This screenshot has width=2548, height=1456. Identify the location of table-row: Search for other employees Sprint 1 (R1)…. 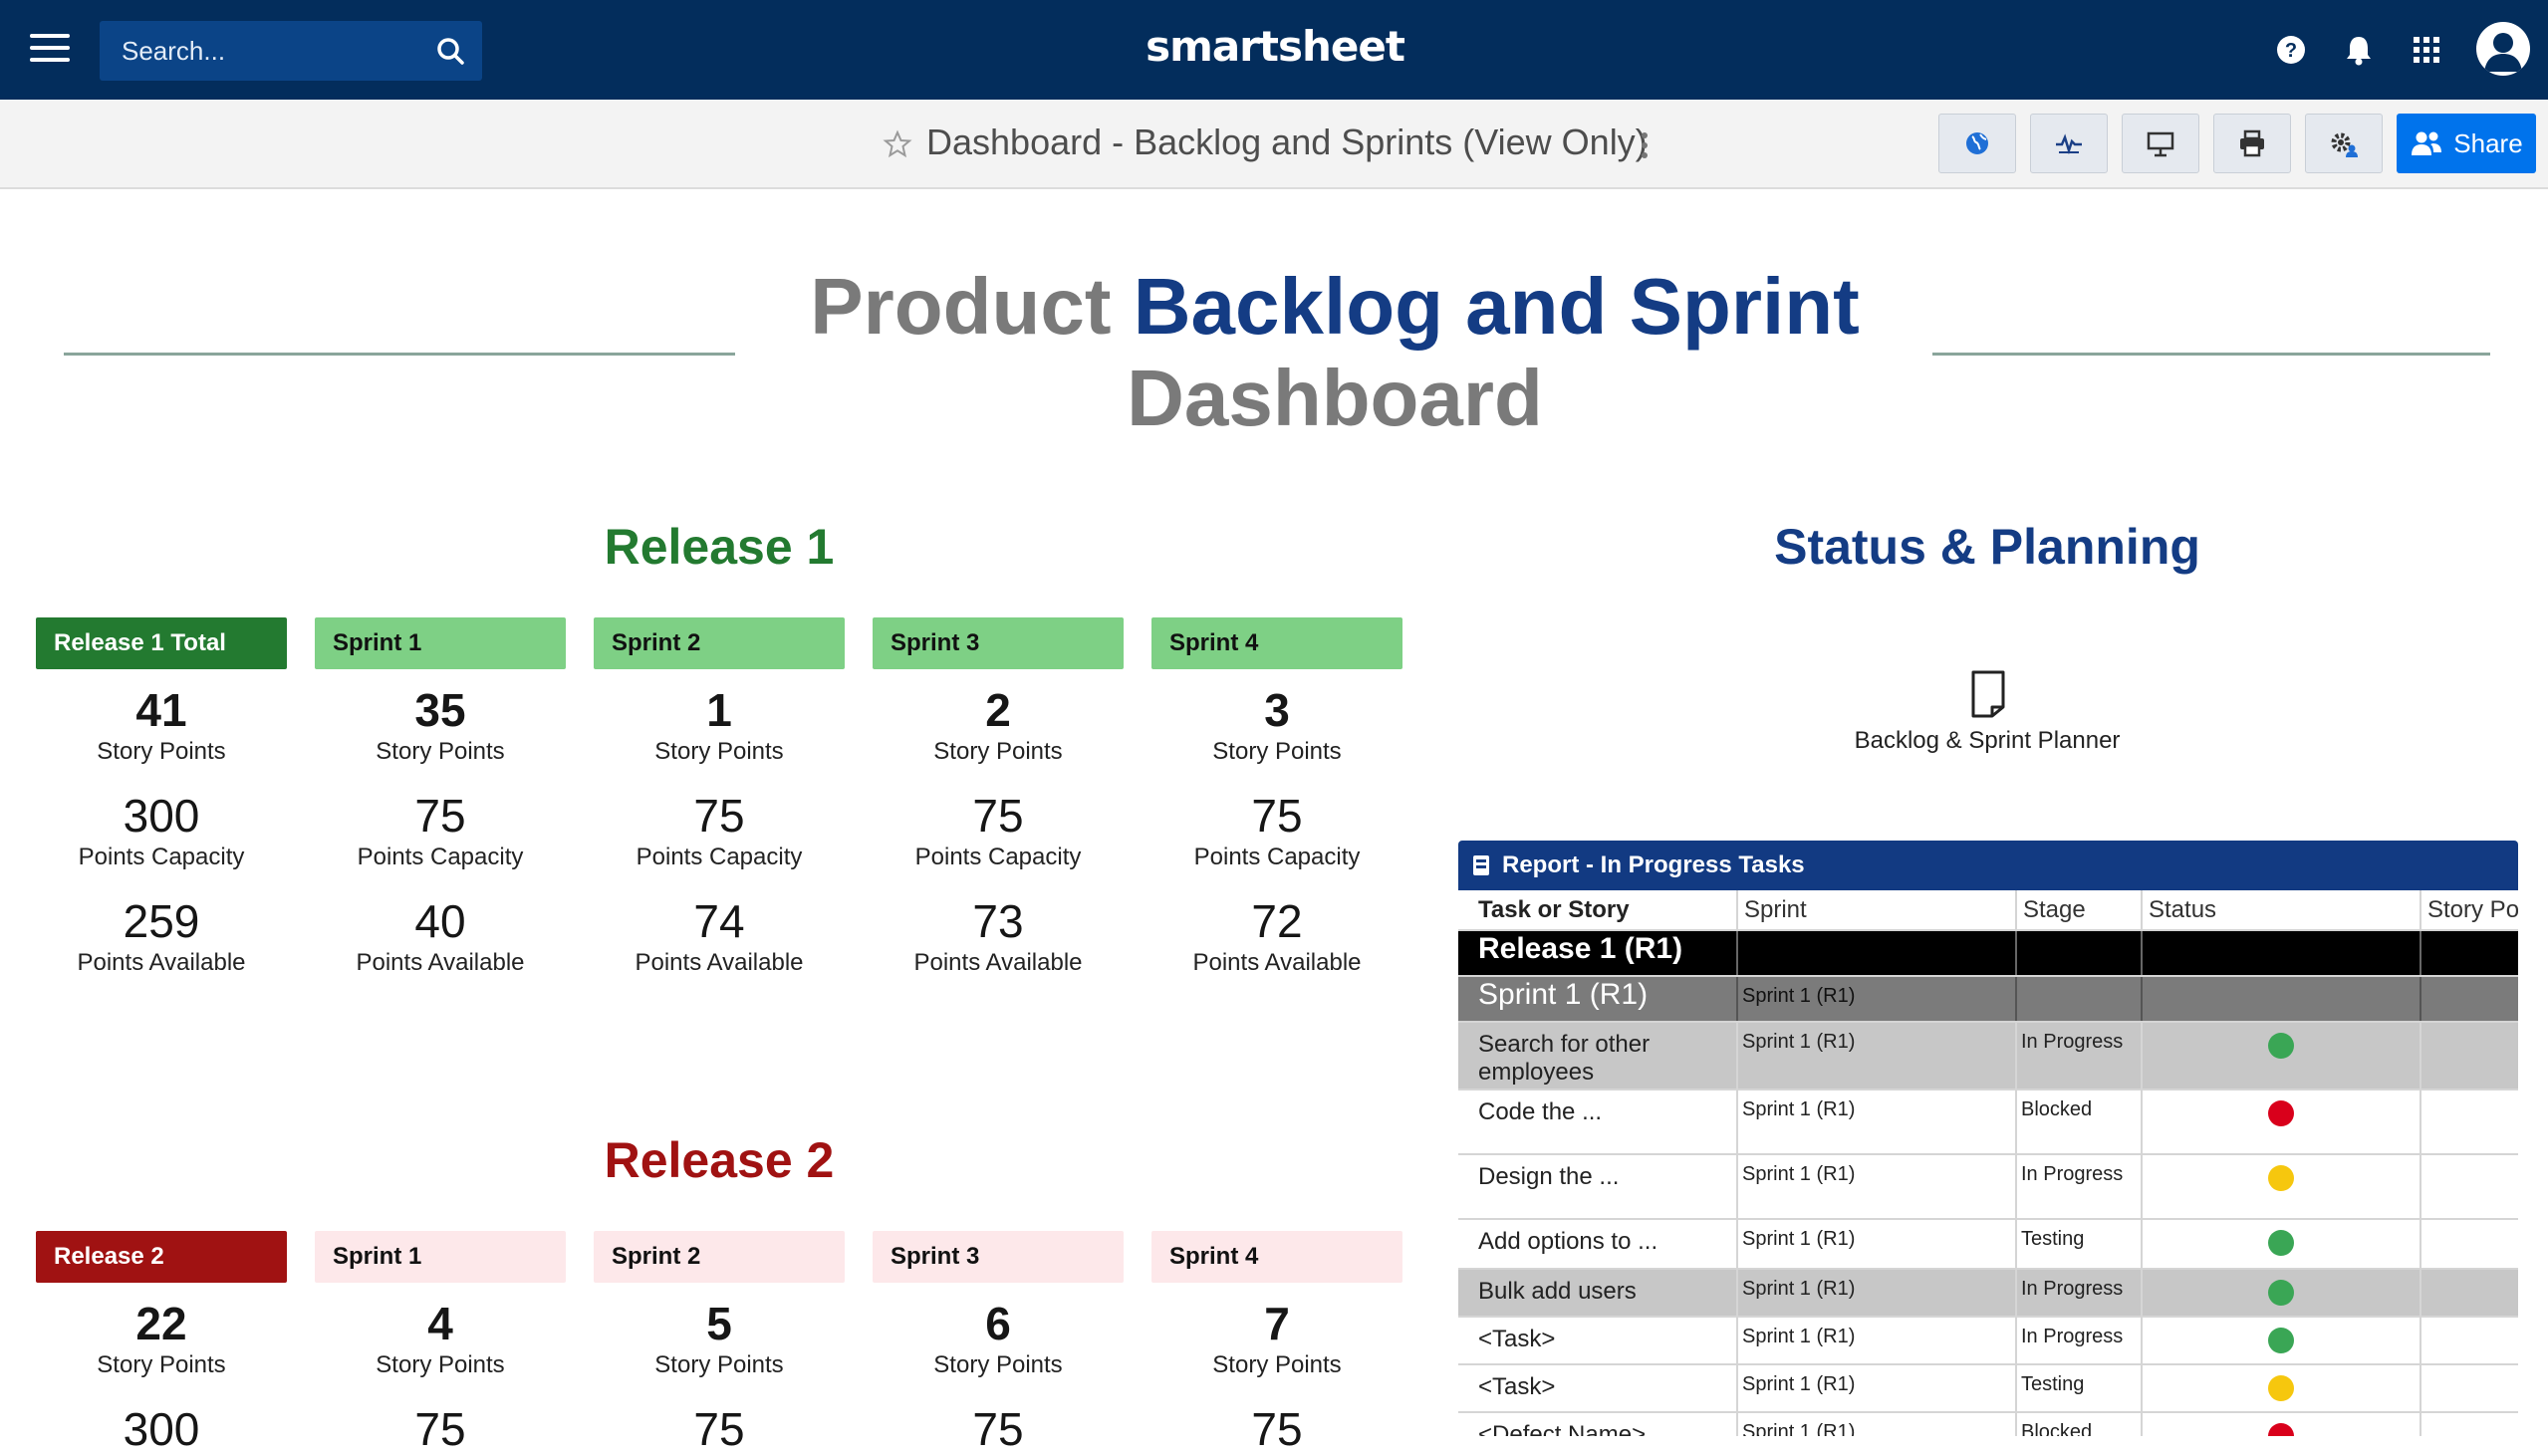
(1988, 1056).